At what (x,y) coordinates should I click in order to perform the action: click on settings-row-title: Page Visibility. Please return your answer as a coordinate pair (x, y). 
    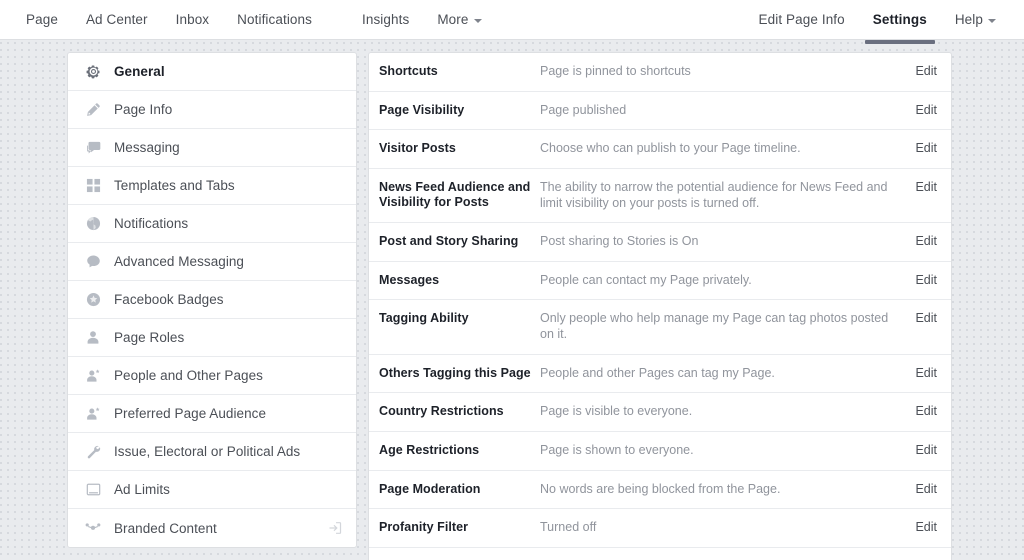
    Looking at the image, I should click on (422, 109).